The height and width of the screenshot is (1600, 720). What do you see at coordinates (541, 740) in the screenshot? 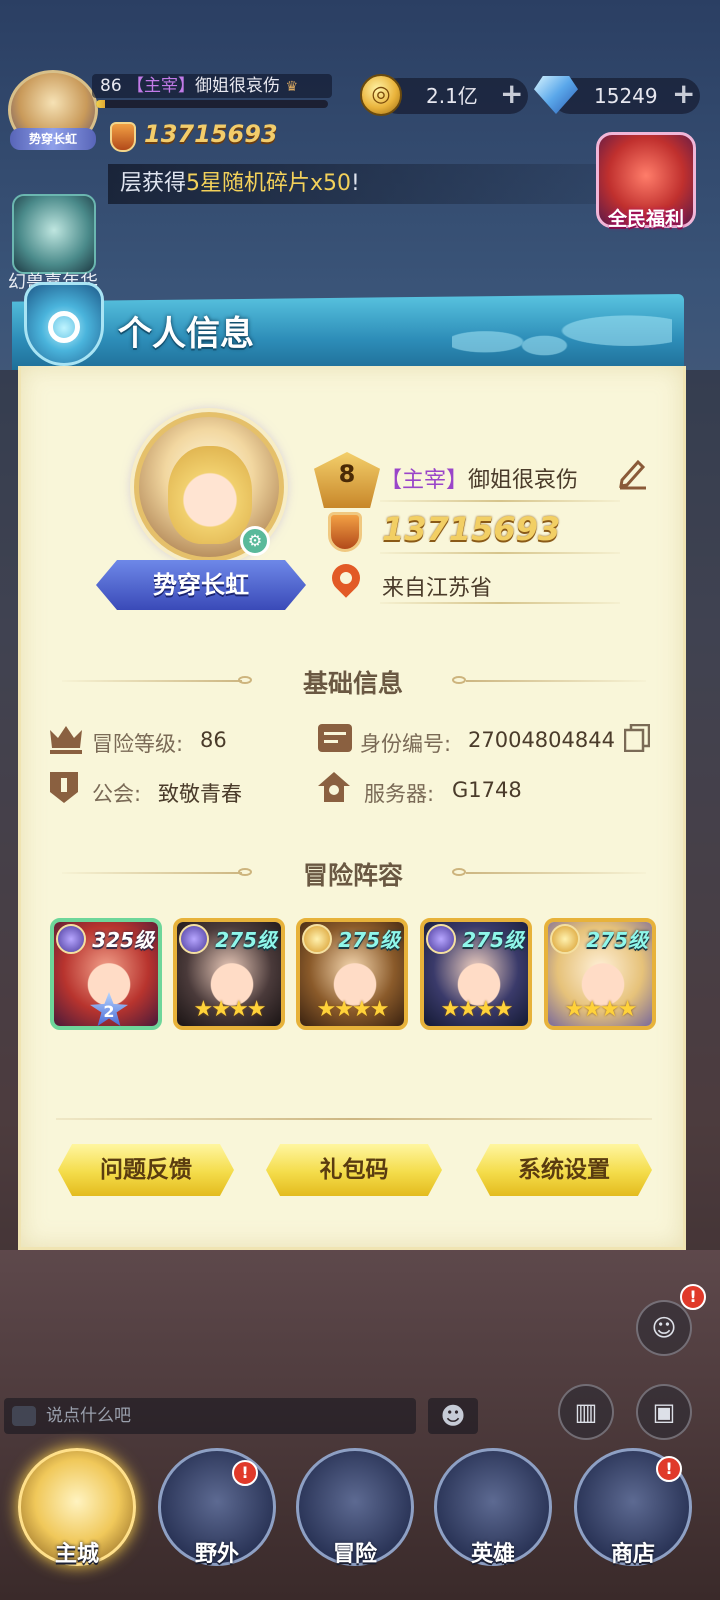
I see `id-value: 27004804844` at bounding box center [541, 740].